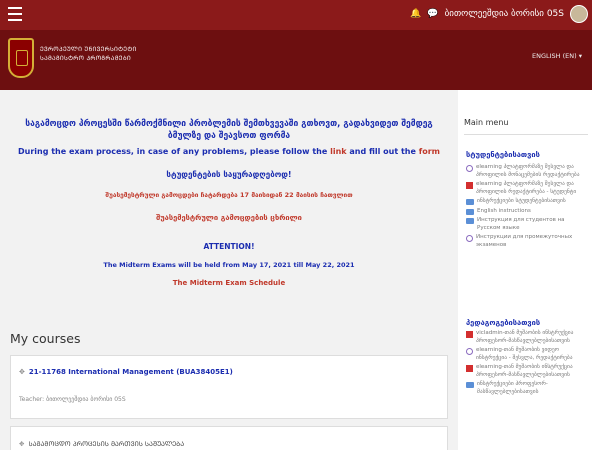  What do you see at coordinates (382, 151) in the screenshot?
I see `english-intro-mid: and fill out the` at bounding box center [382, 151].